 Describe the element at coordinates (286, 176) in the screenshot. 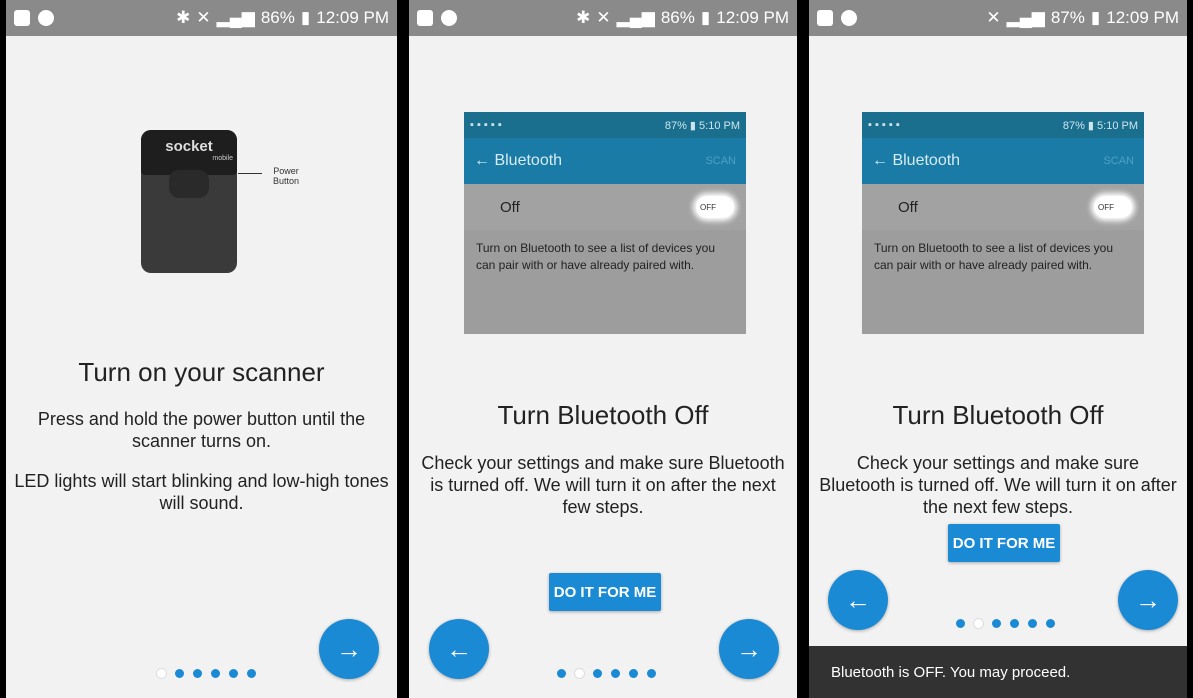

I see `power-label: Power Button` at that location.